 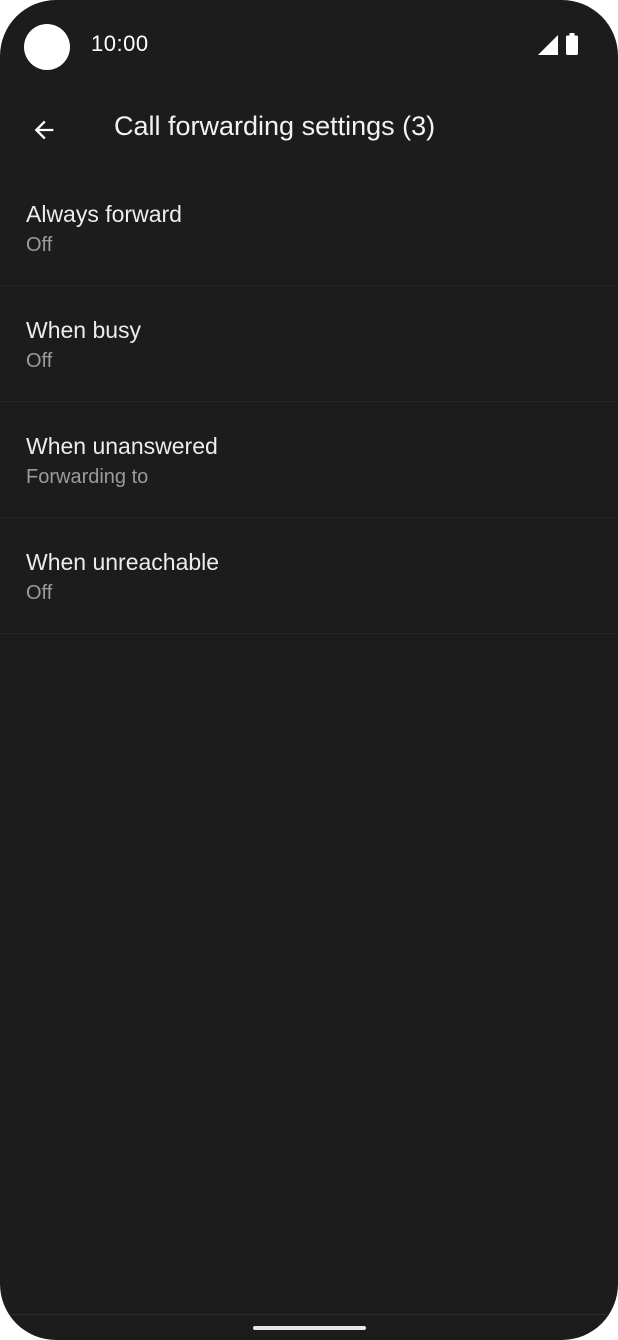 What do you see at coordinates (548, 45) in the screenshot?
I see `cell-signal-icon` at bounding box center [548, 45].